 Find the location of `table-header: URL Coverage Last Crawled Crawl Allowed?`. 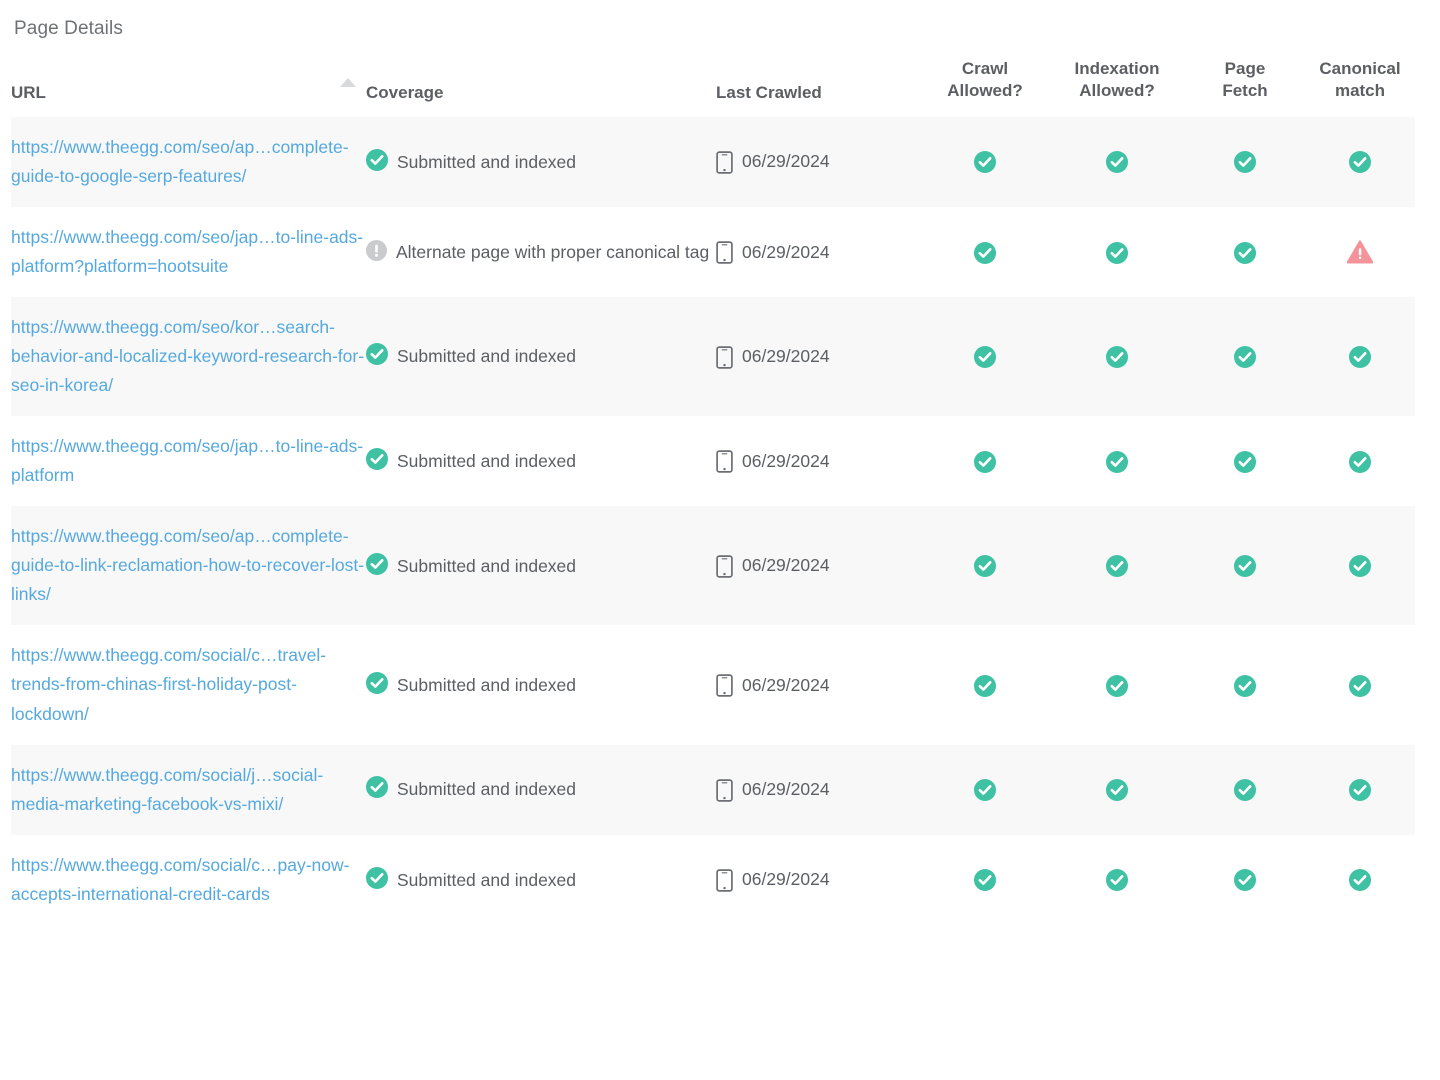

table-header: URL Coverage Last Crawled Crawl Allowed? is located at coordinates (713, 87).